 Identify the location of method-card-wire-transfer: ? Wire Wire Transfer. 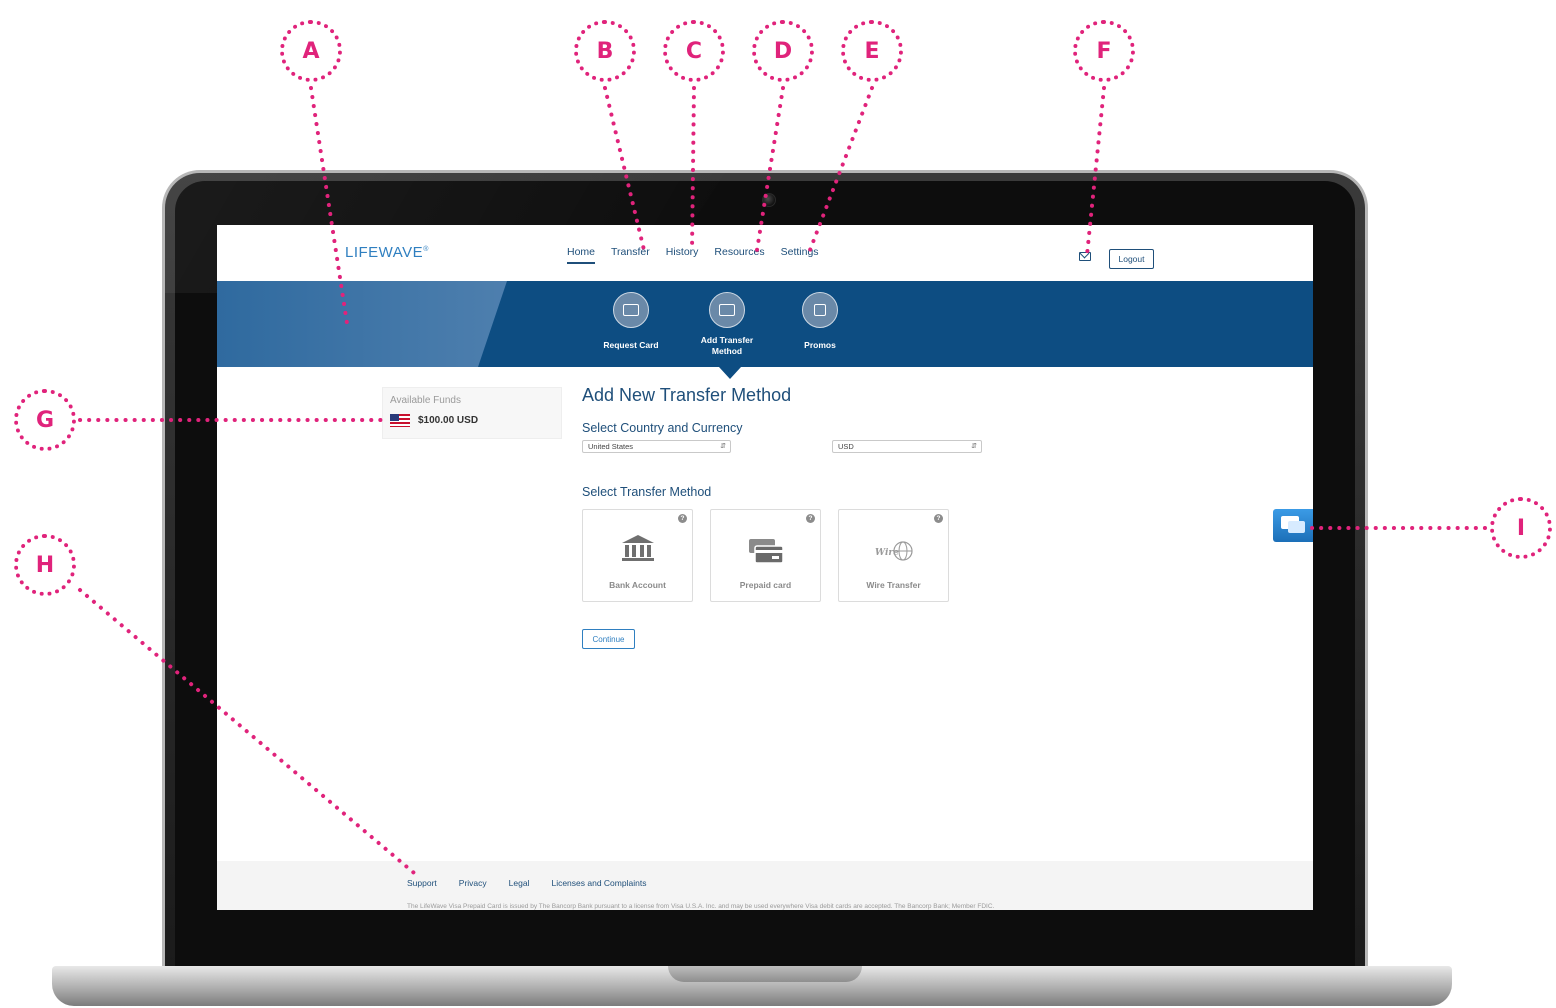
(893, 555).